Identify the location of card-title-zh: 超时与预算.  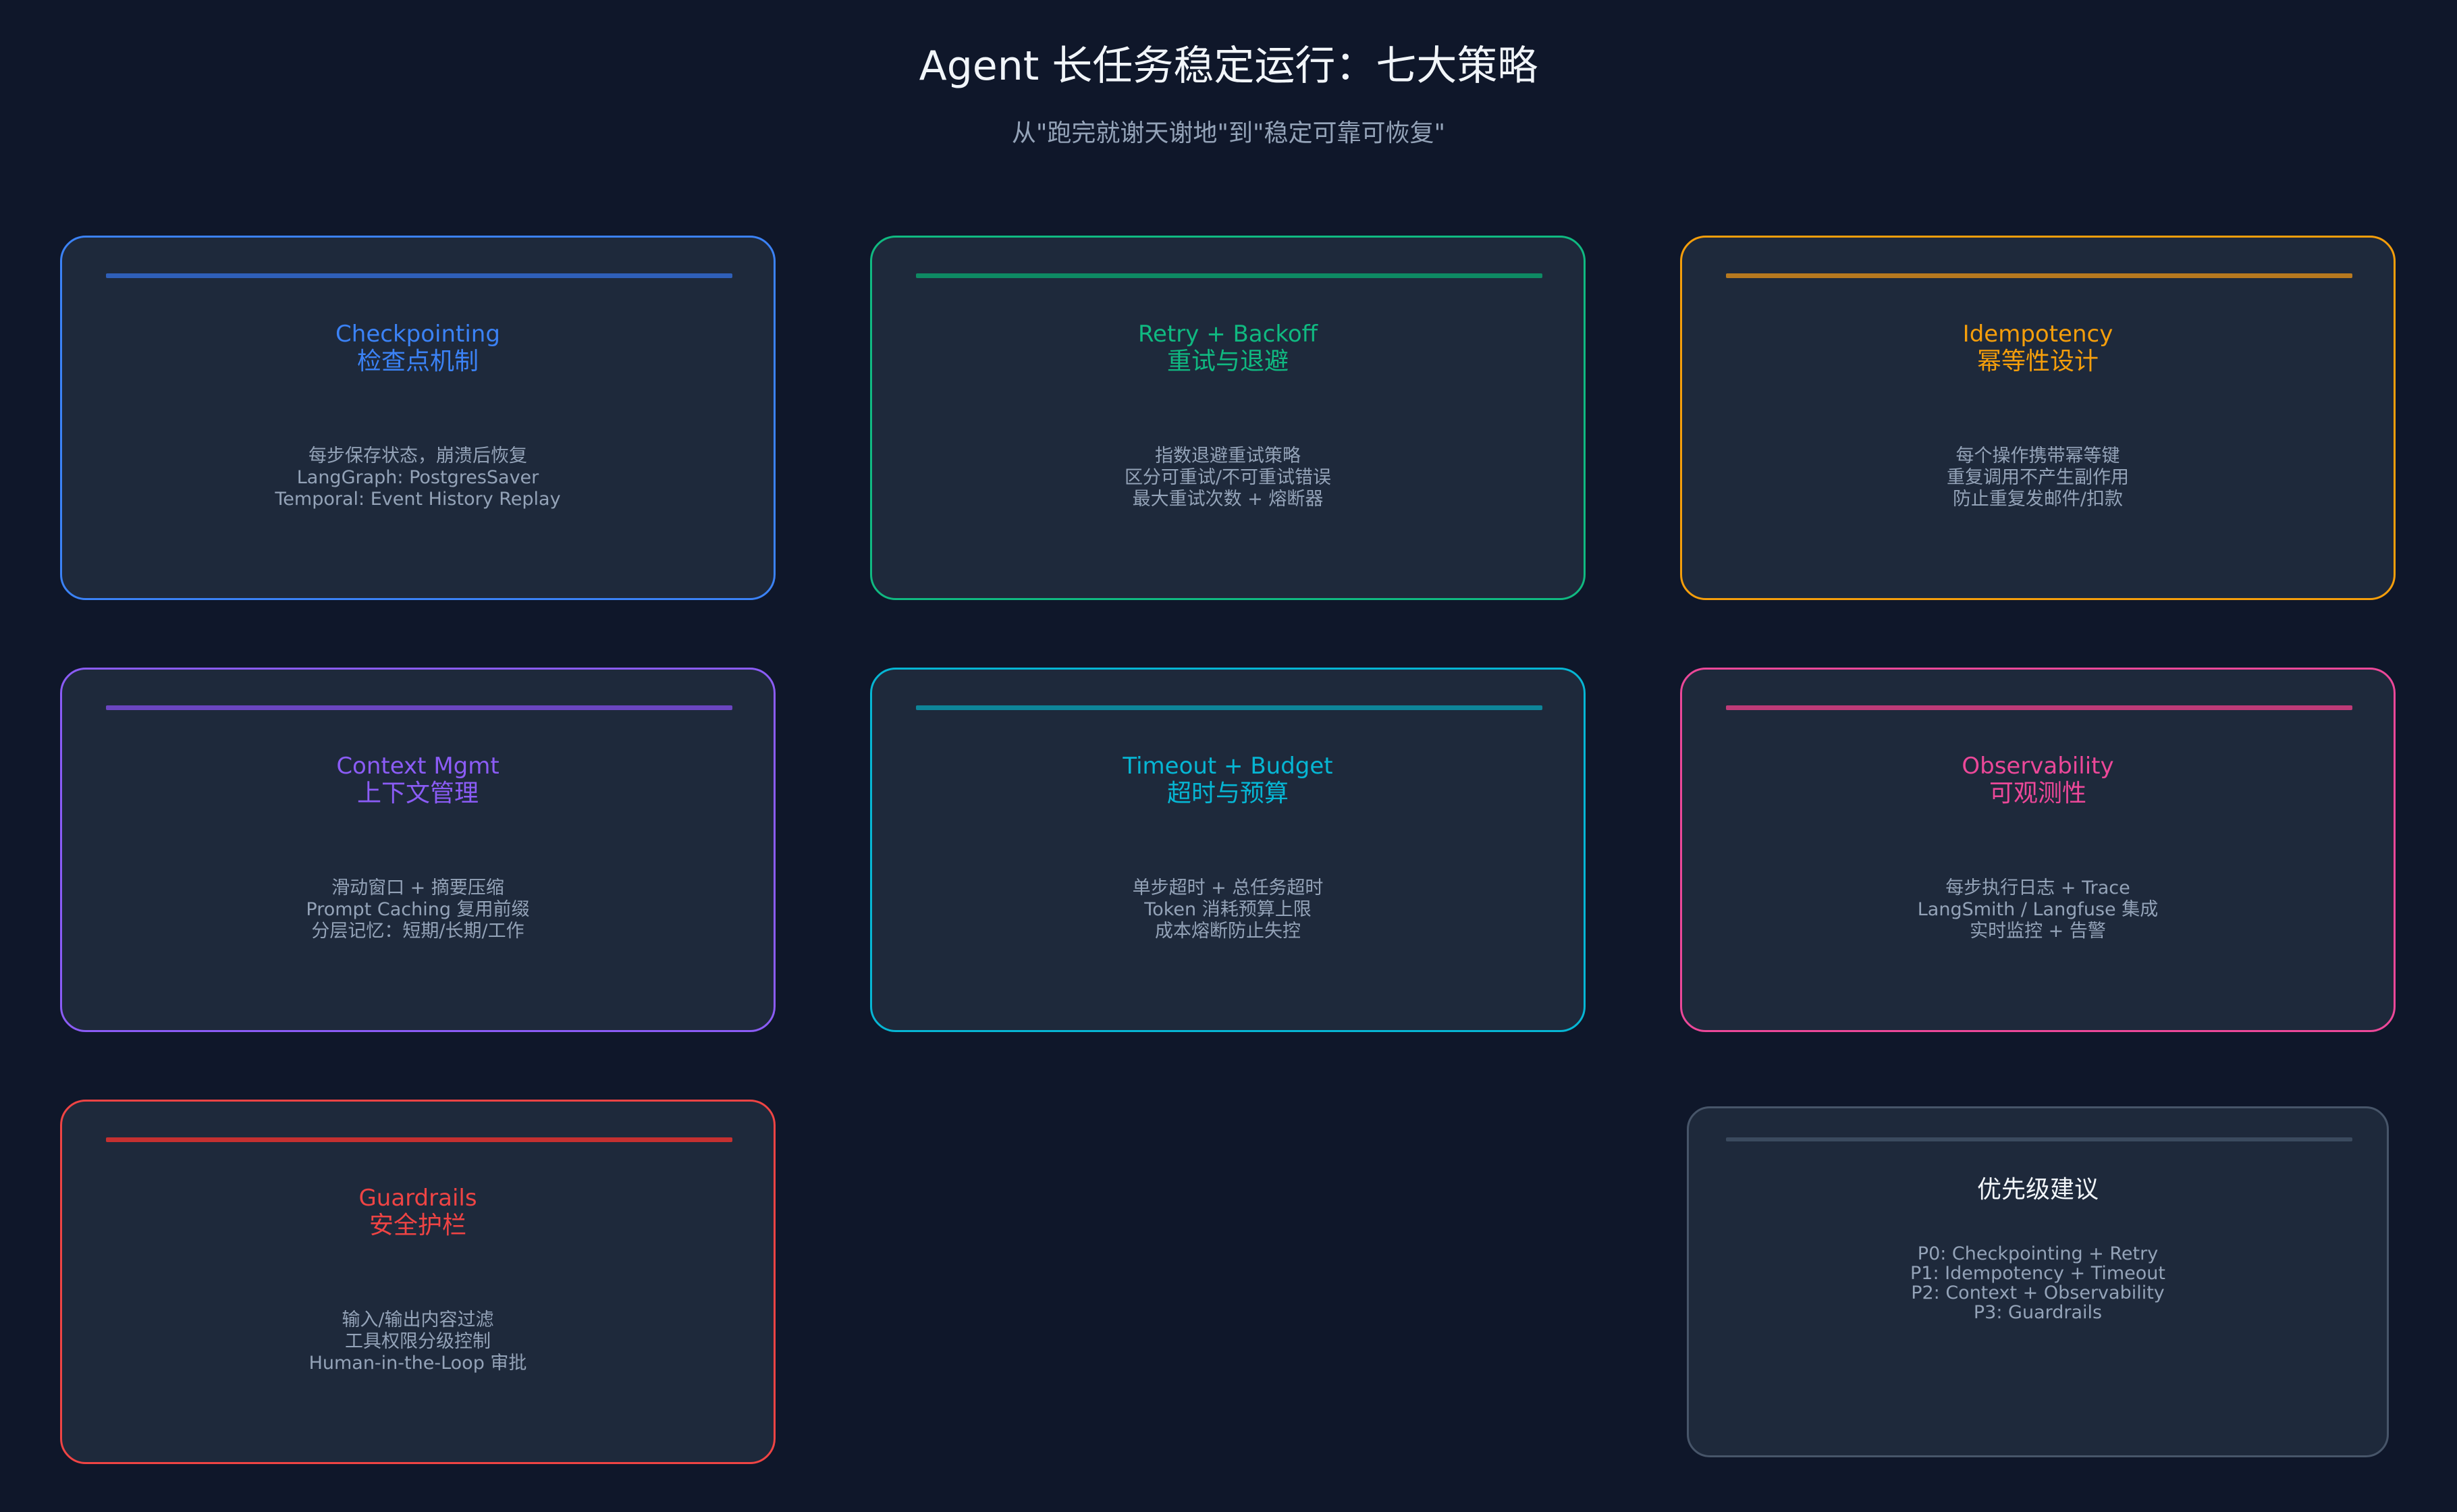
(1227, 793).